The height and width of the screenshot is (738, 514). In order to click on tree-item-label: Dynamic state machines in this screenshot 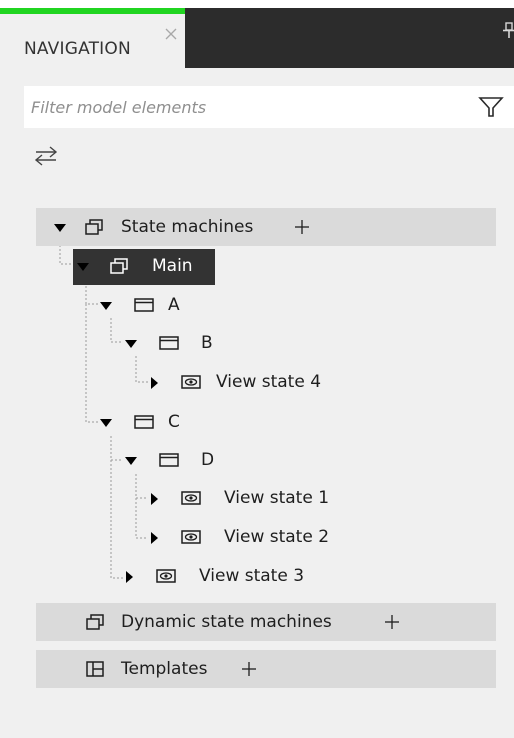, I will do `click(226, 622)`.